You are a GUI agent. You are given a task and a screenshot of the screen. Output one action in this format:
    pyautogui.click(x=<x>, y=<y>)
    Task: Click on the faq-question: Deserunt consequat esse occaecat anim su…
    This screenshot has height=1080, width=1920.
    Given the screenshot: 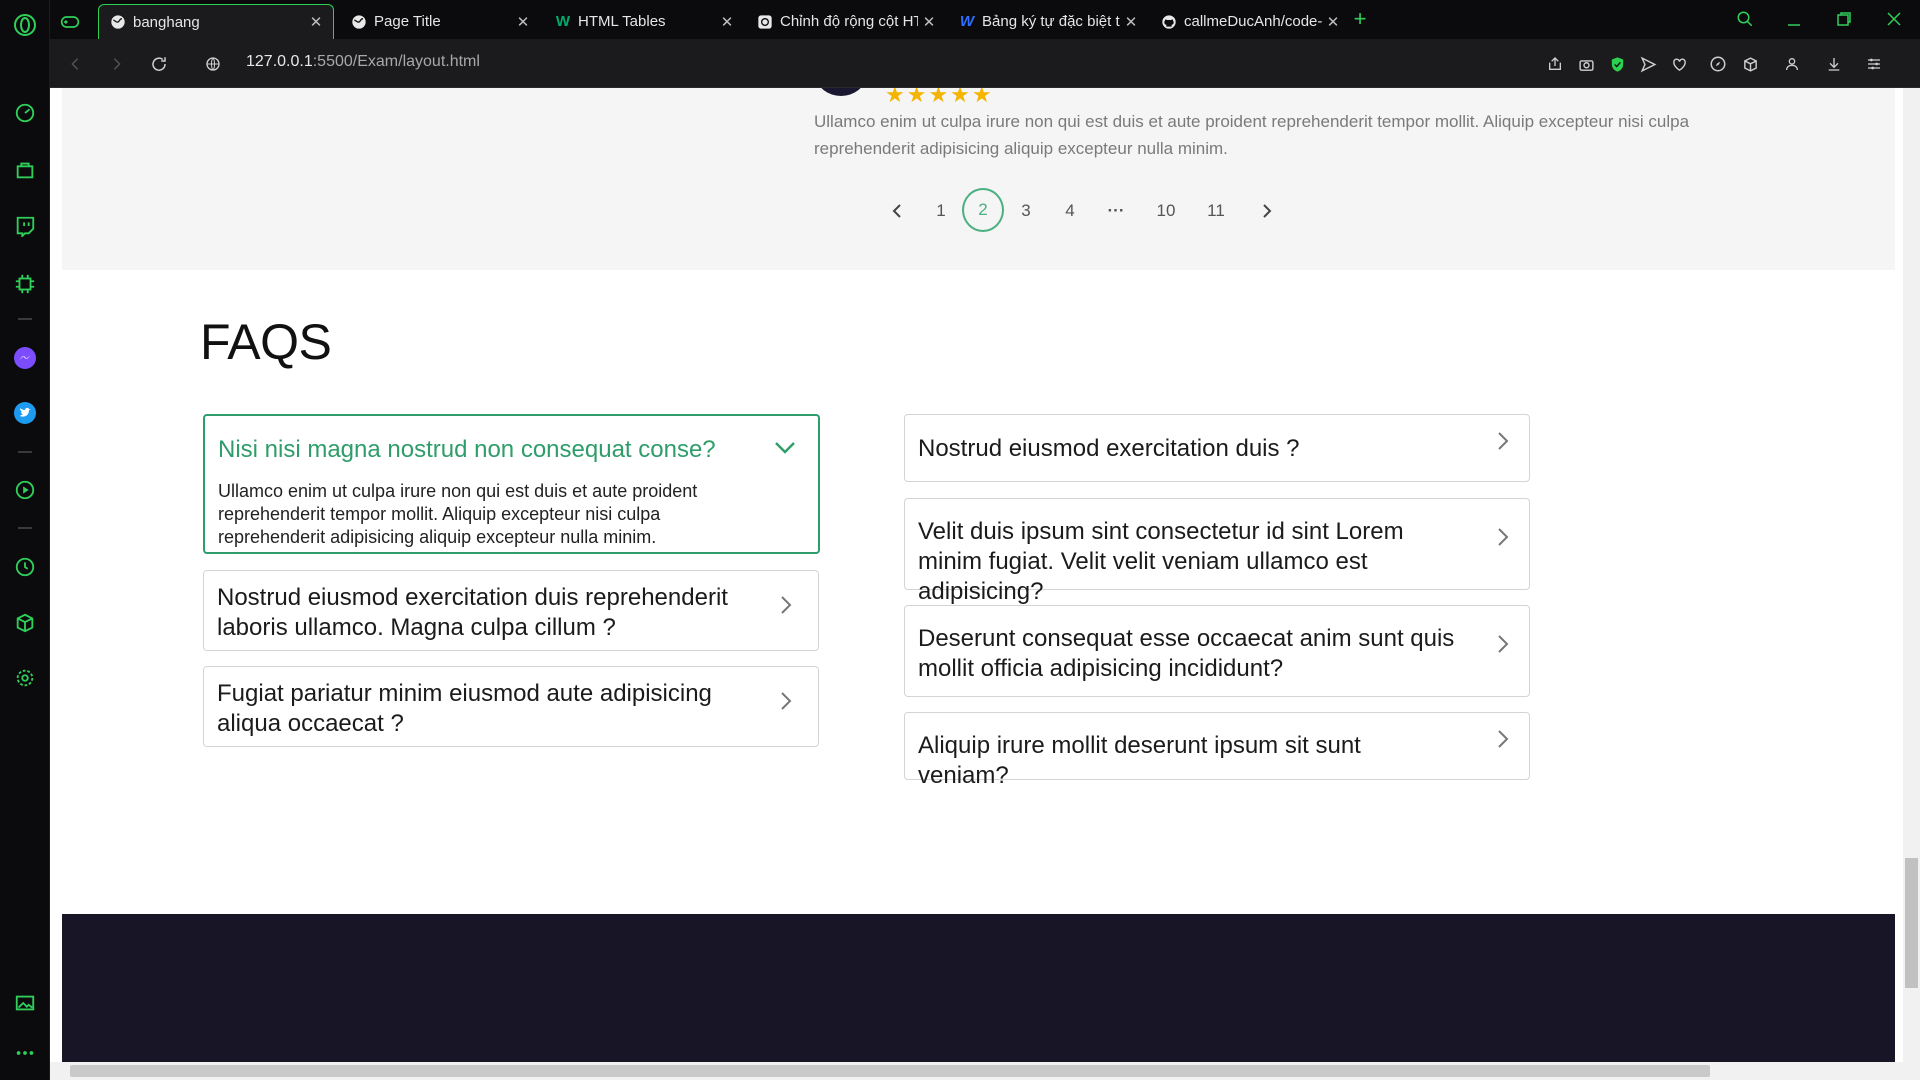 What is the action you would take?
    pyautogui.click(x=1188, y=654)
    